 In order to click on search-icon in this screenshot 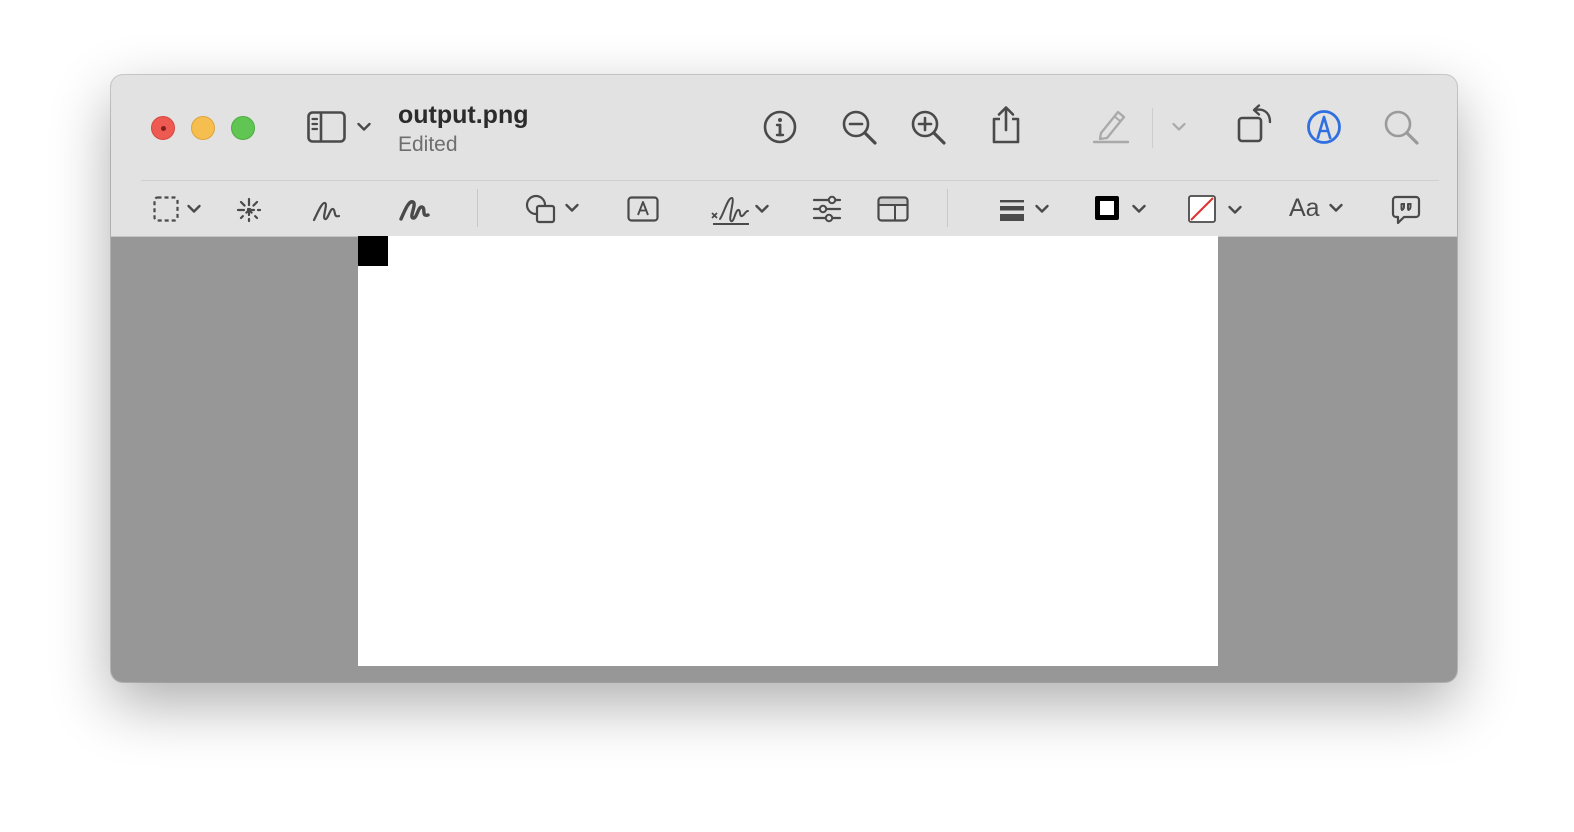, I will do `click(1402, 128)`.